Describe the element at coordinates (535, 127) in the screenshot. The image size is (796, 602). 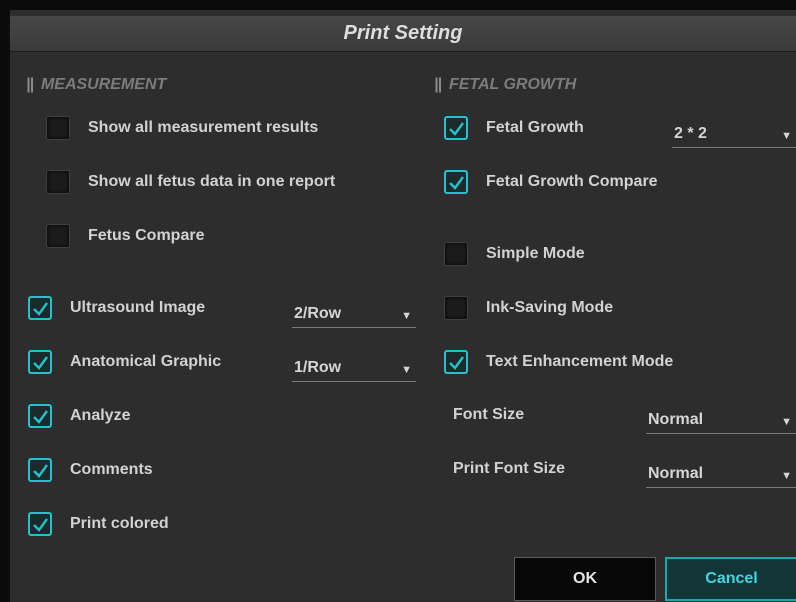
I see `checkbox-label: Fetal Growth` at that location.